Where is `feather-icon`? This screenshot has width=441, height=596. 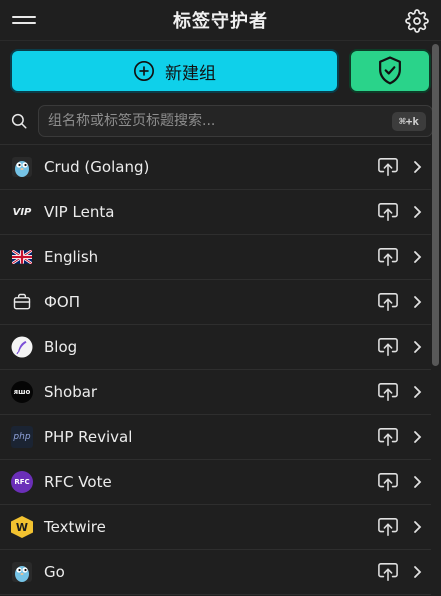 feather-icon is located at coordinates (22, 347).